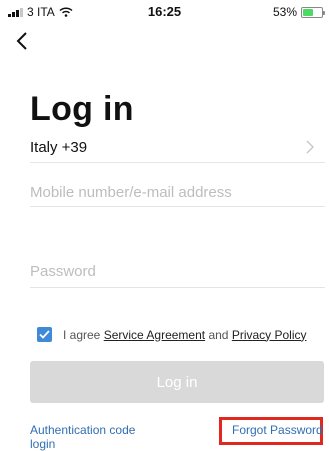 This screenshot has height=451, width=329. Describe the element at coordinates (177, 271) in the screenshot. I see `password-input` at that location.